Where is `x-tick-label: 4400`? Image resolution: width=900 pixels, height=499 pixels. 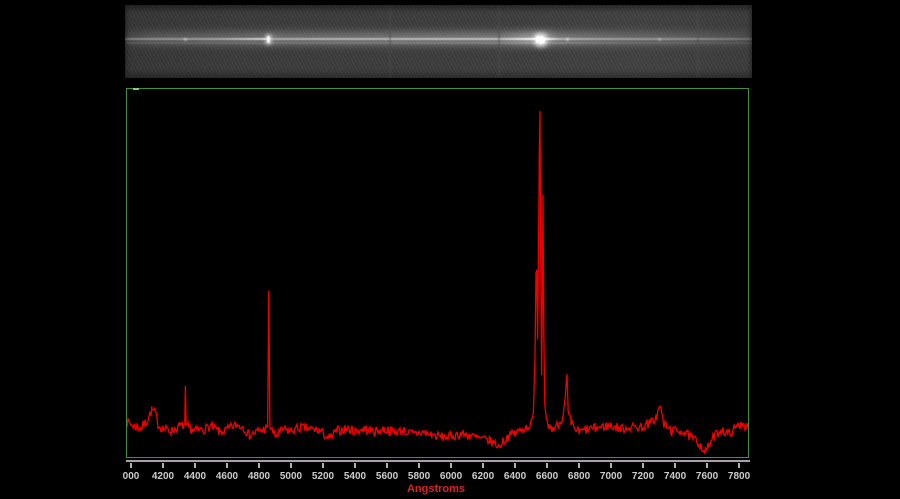 x-tick-label: 4400 is located at coordinates (195, 476).